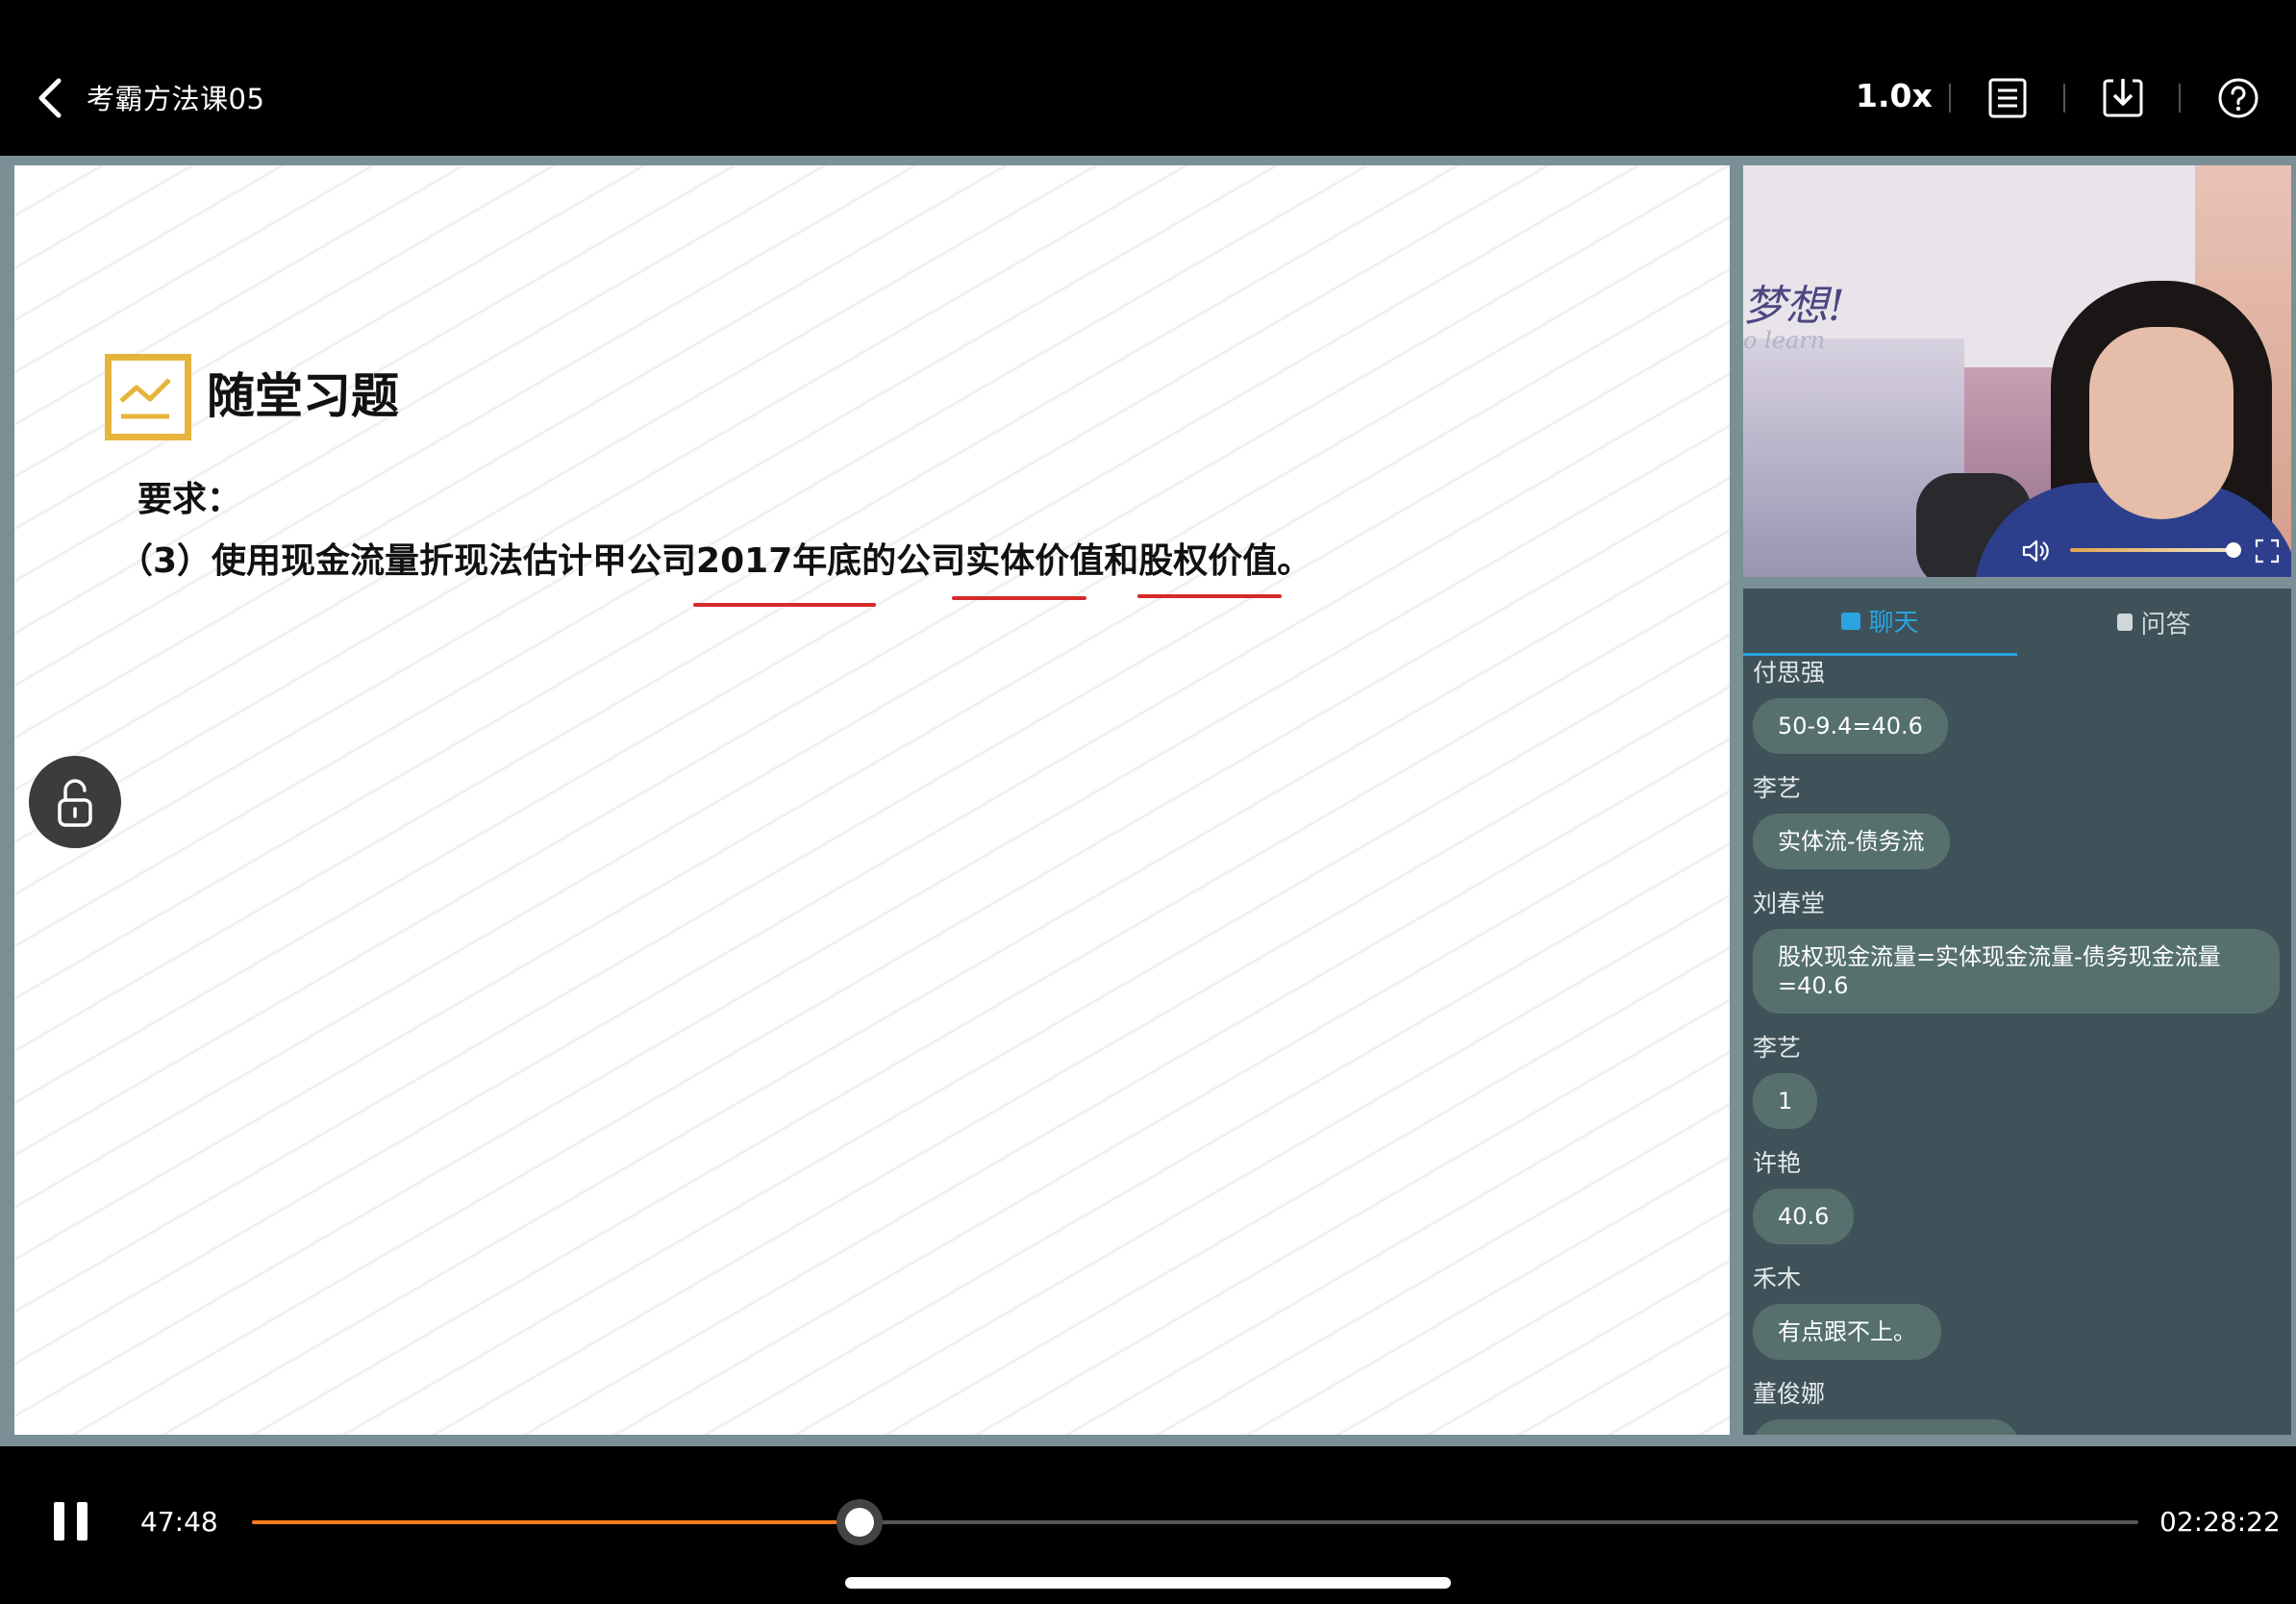 This screenshot has height=1604, width=2296. What do you see at coordinates (859, 1522) in the screenshot?
I see `progress-knob` at bounding box center [859, 1522].